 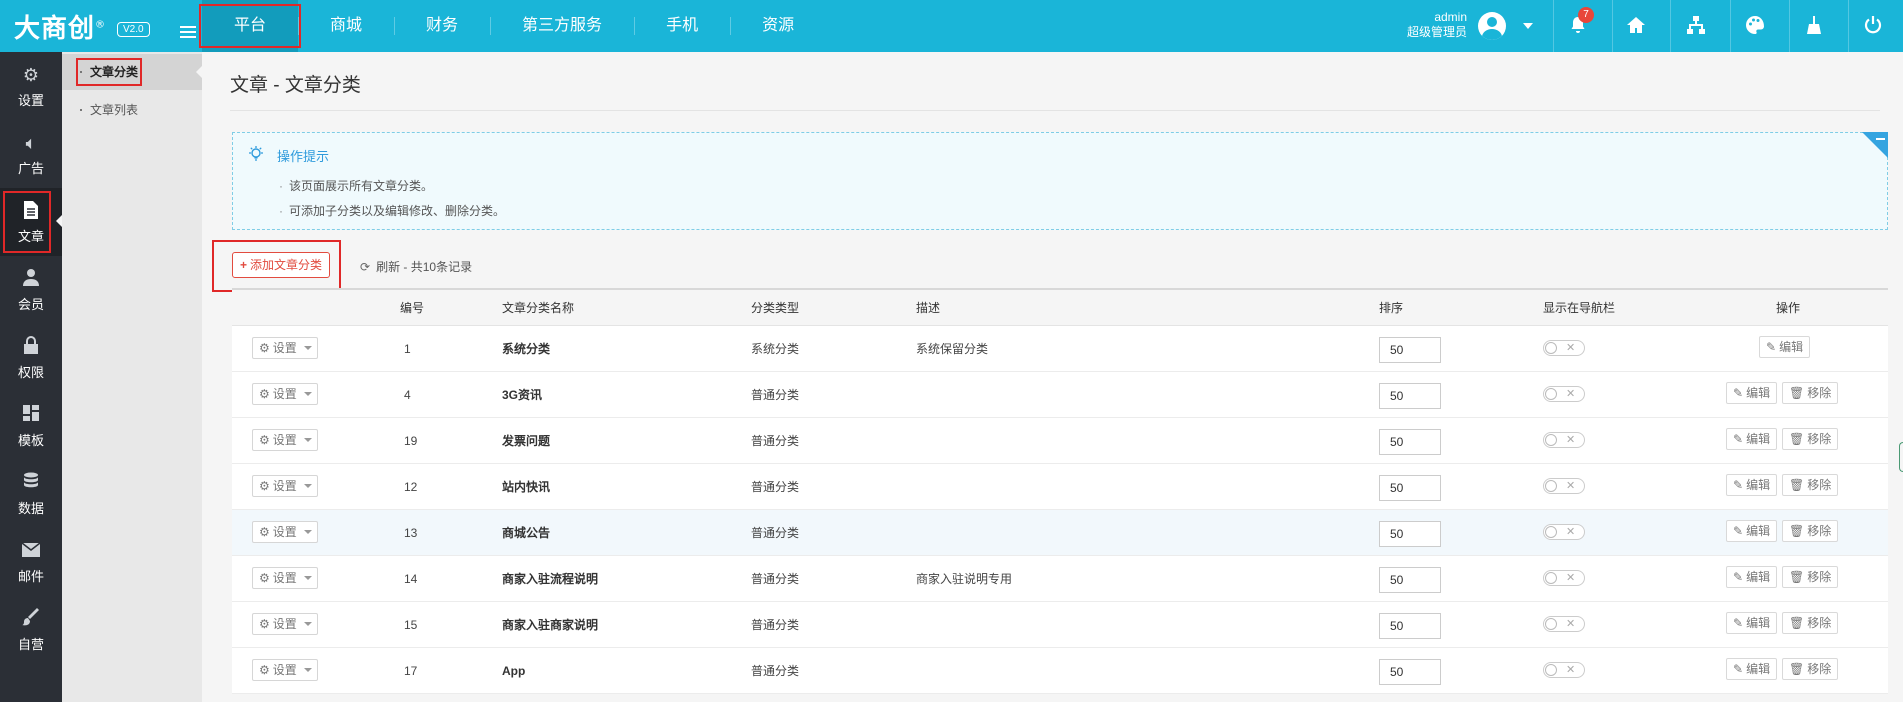 What do you see at coordinates (31, 551) in the screenshot?
I see `mail-icon` at bounding box center [31, 551].